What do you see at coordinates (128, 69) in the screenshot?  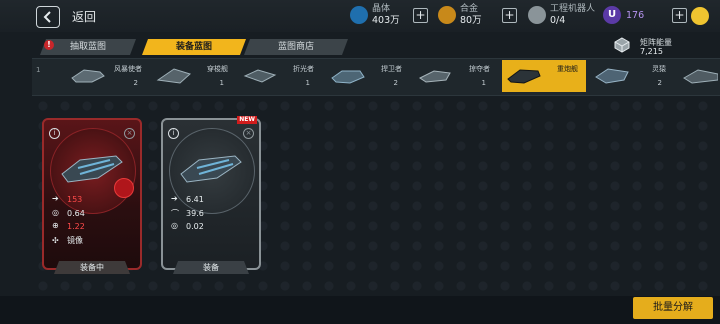 I see `category-label: 风暴使者` at bounding box center [128, 69].